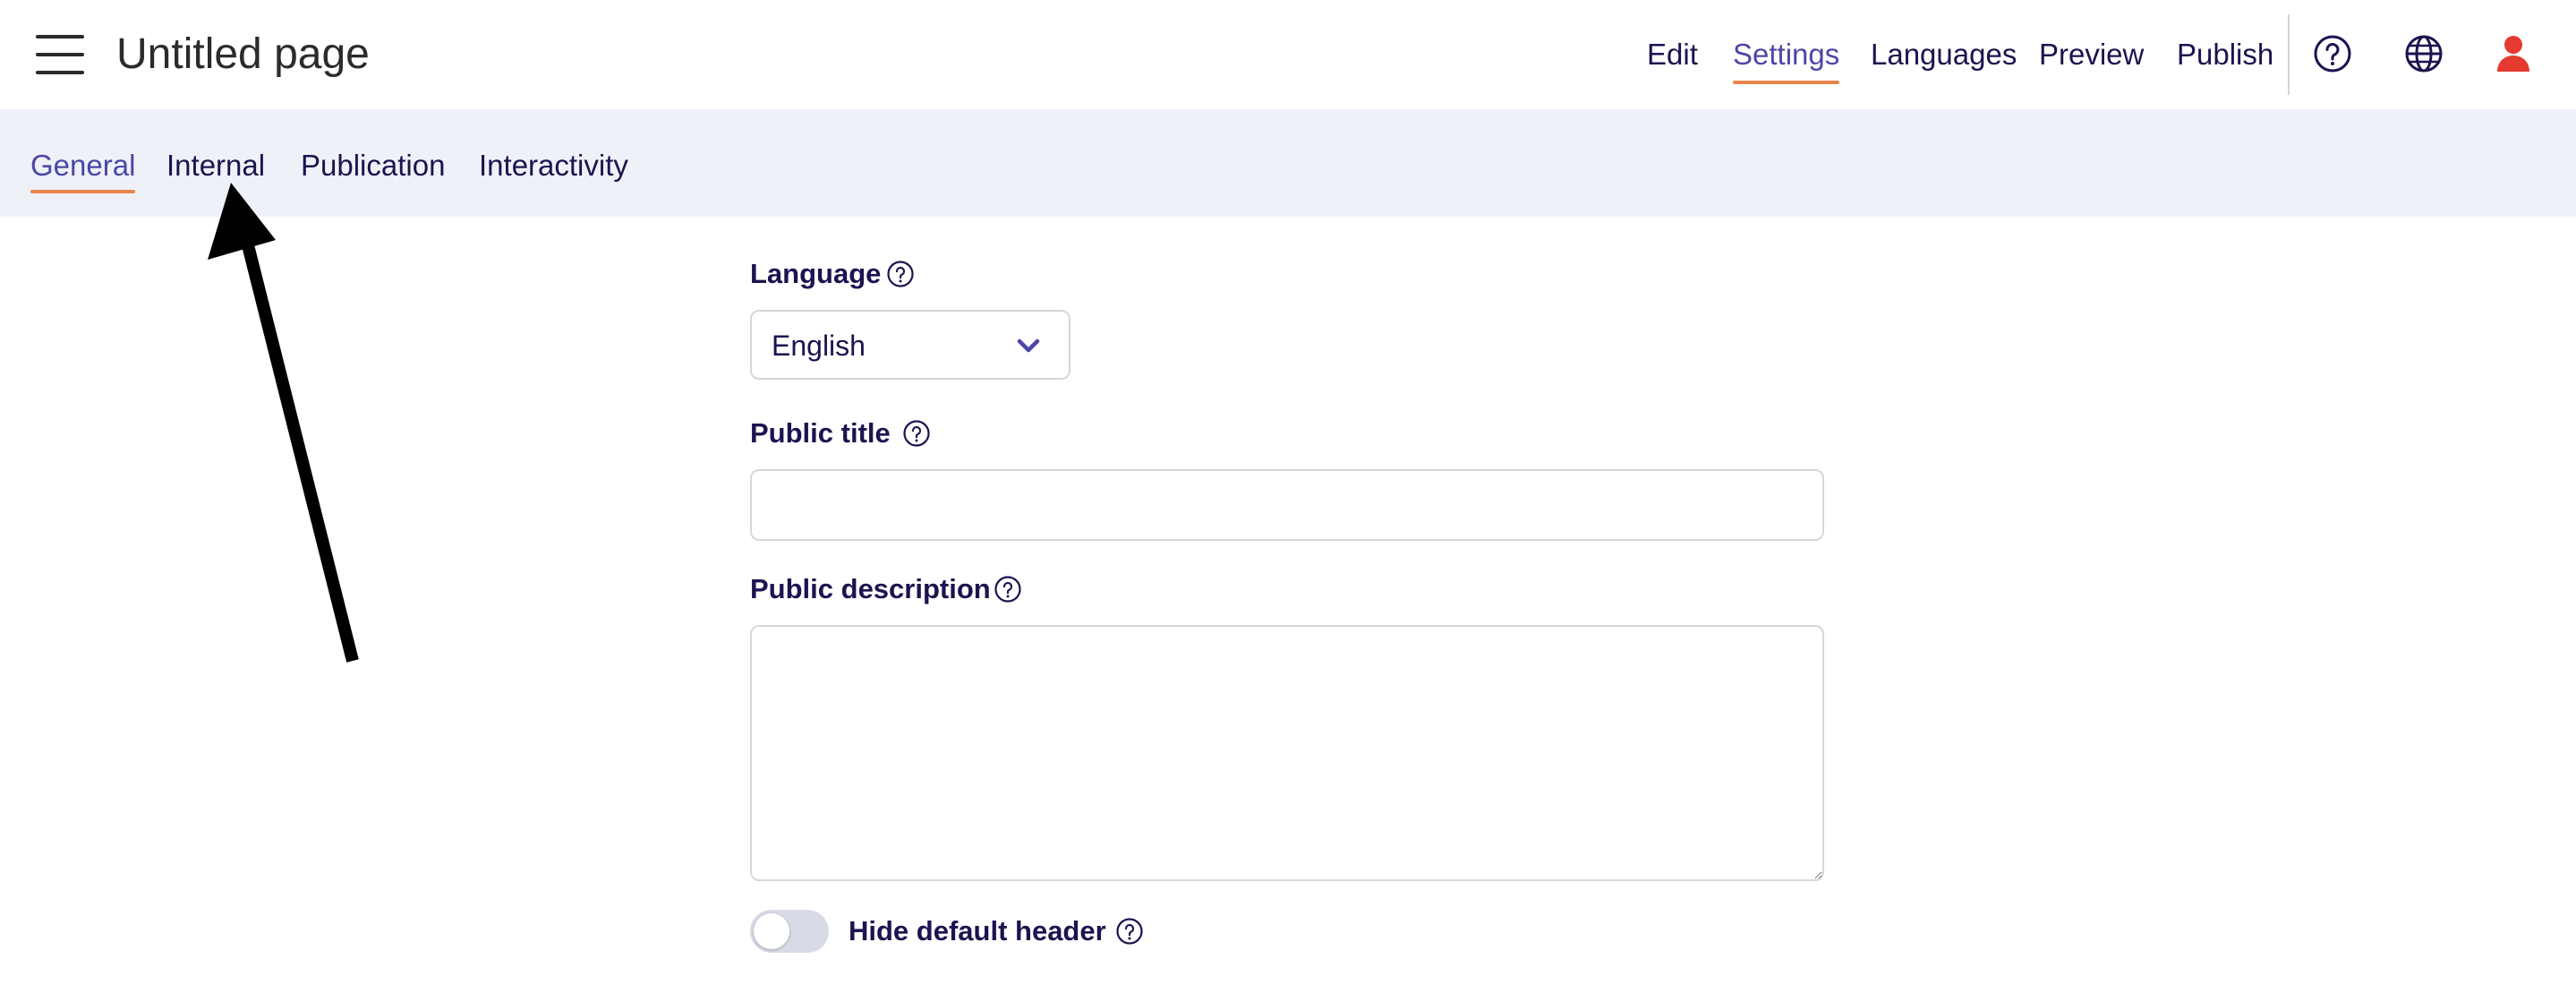  I want to click on hamburger-menu-icon, so click(61, 54).